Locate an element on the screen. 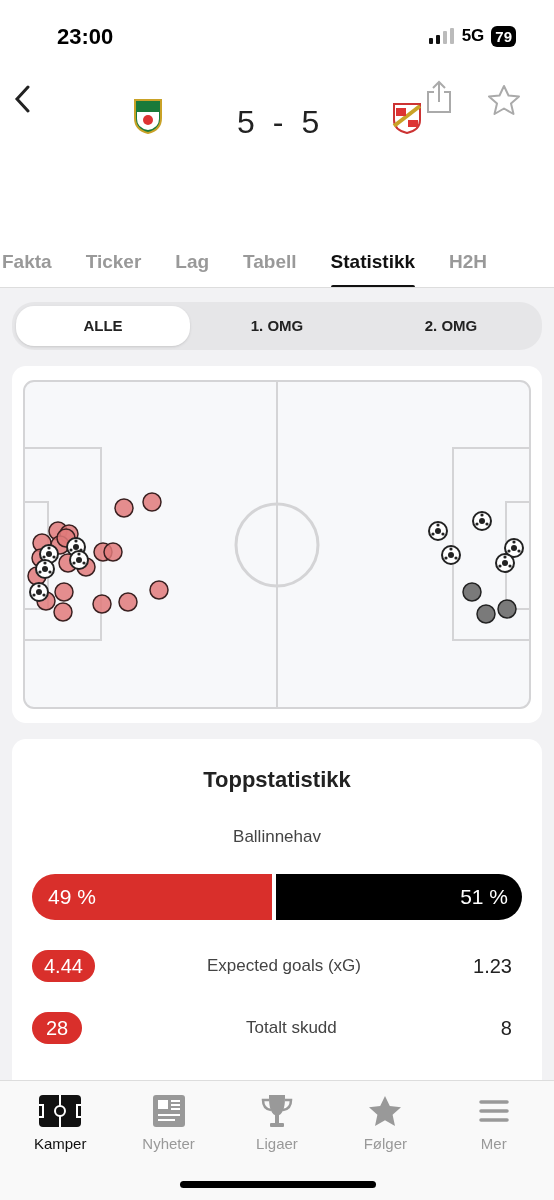 The image size is (554, 1200). away-score: 5 is located at coordinates (310, 122).